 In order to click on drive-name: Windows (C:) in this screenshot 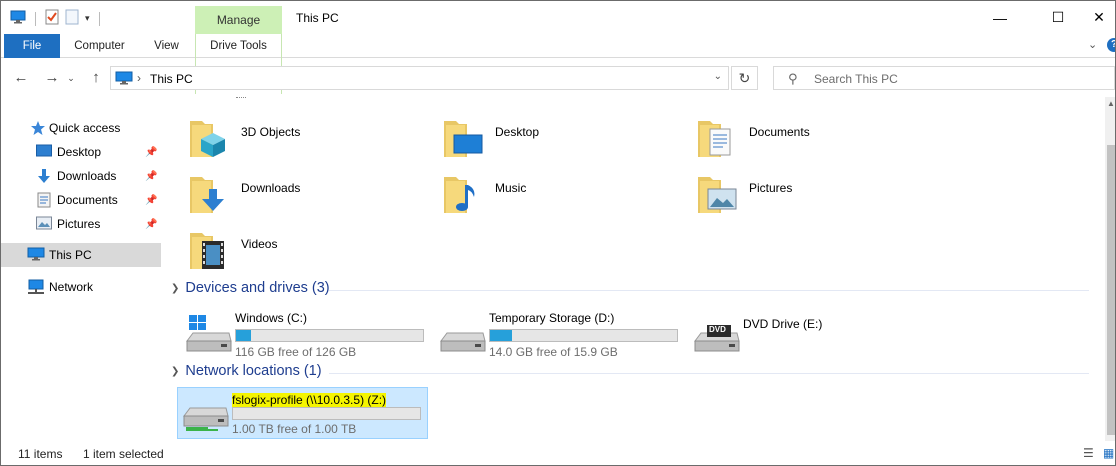, I will do `click(271, 318)`.